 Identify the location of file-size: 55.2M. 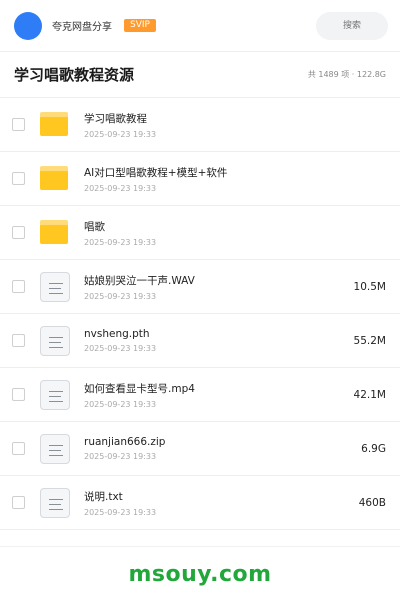
(369, 340).